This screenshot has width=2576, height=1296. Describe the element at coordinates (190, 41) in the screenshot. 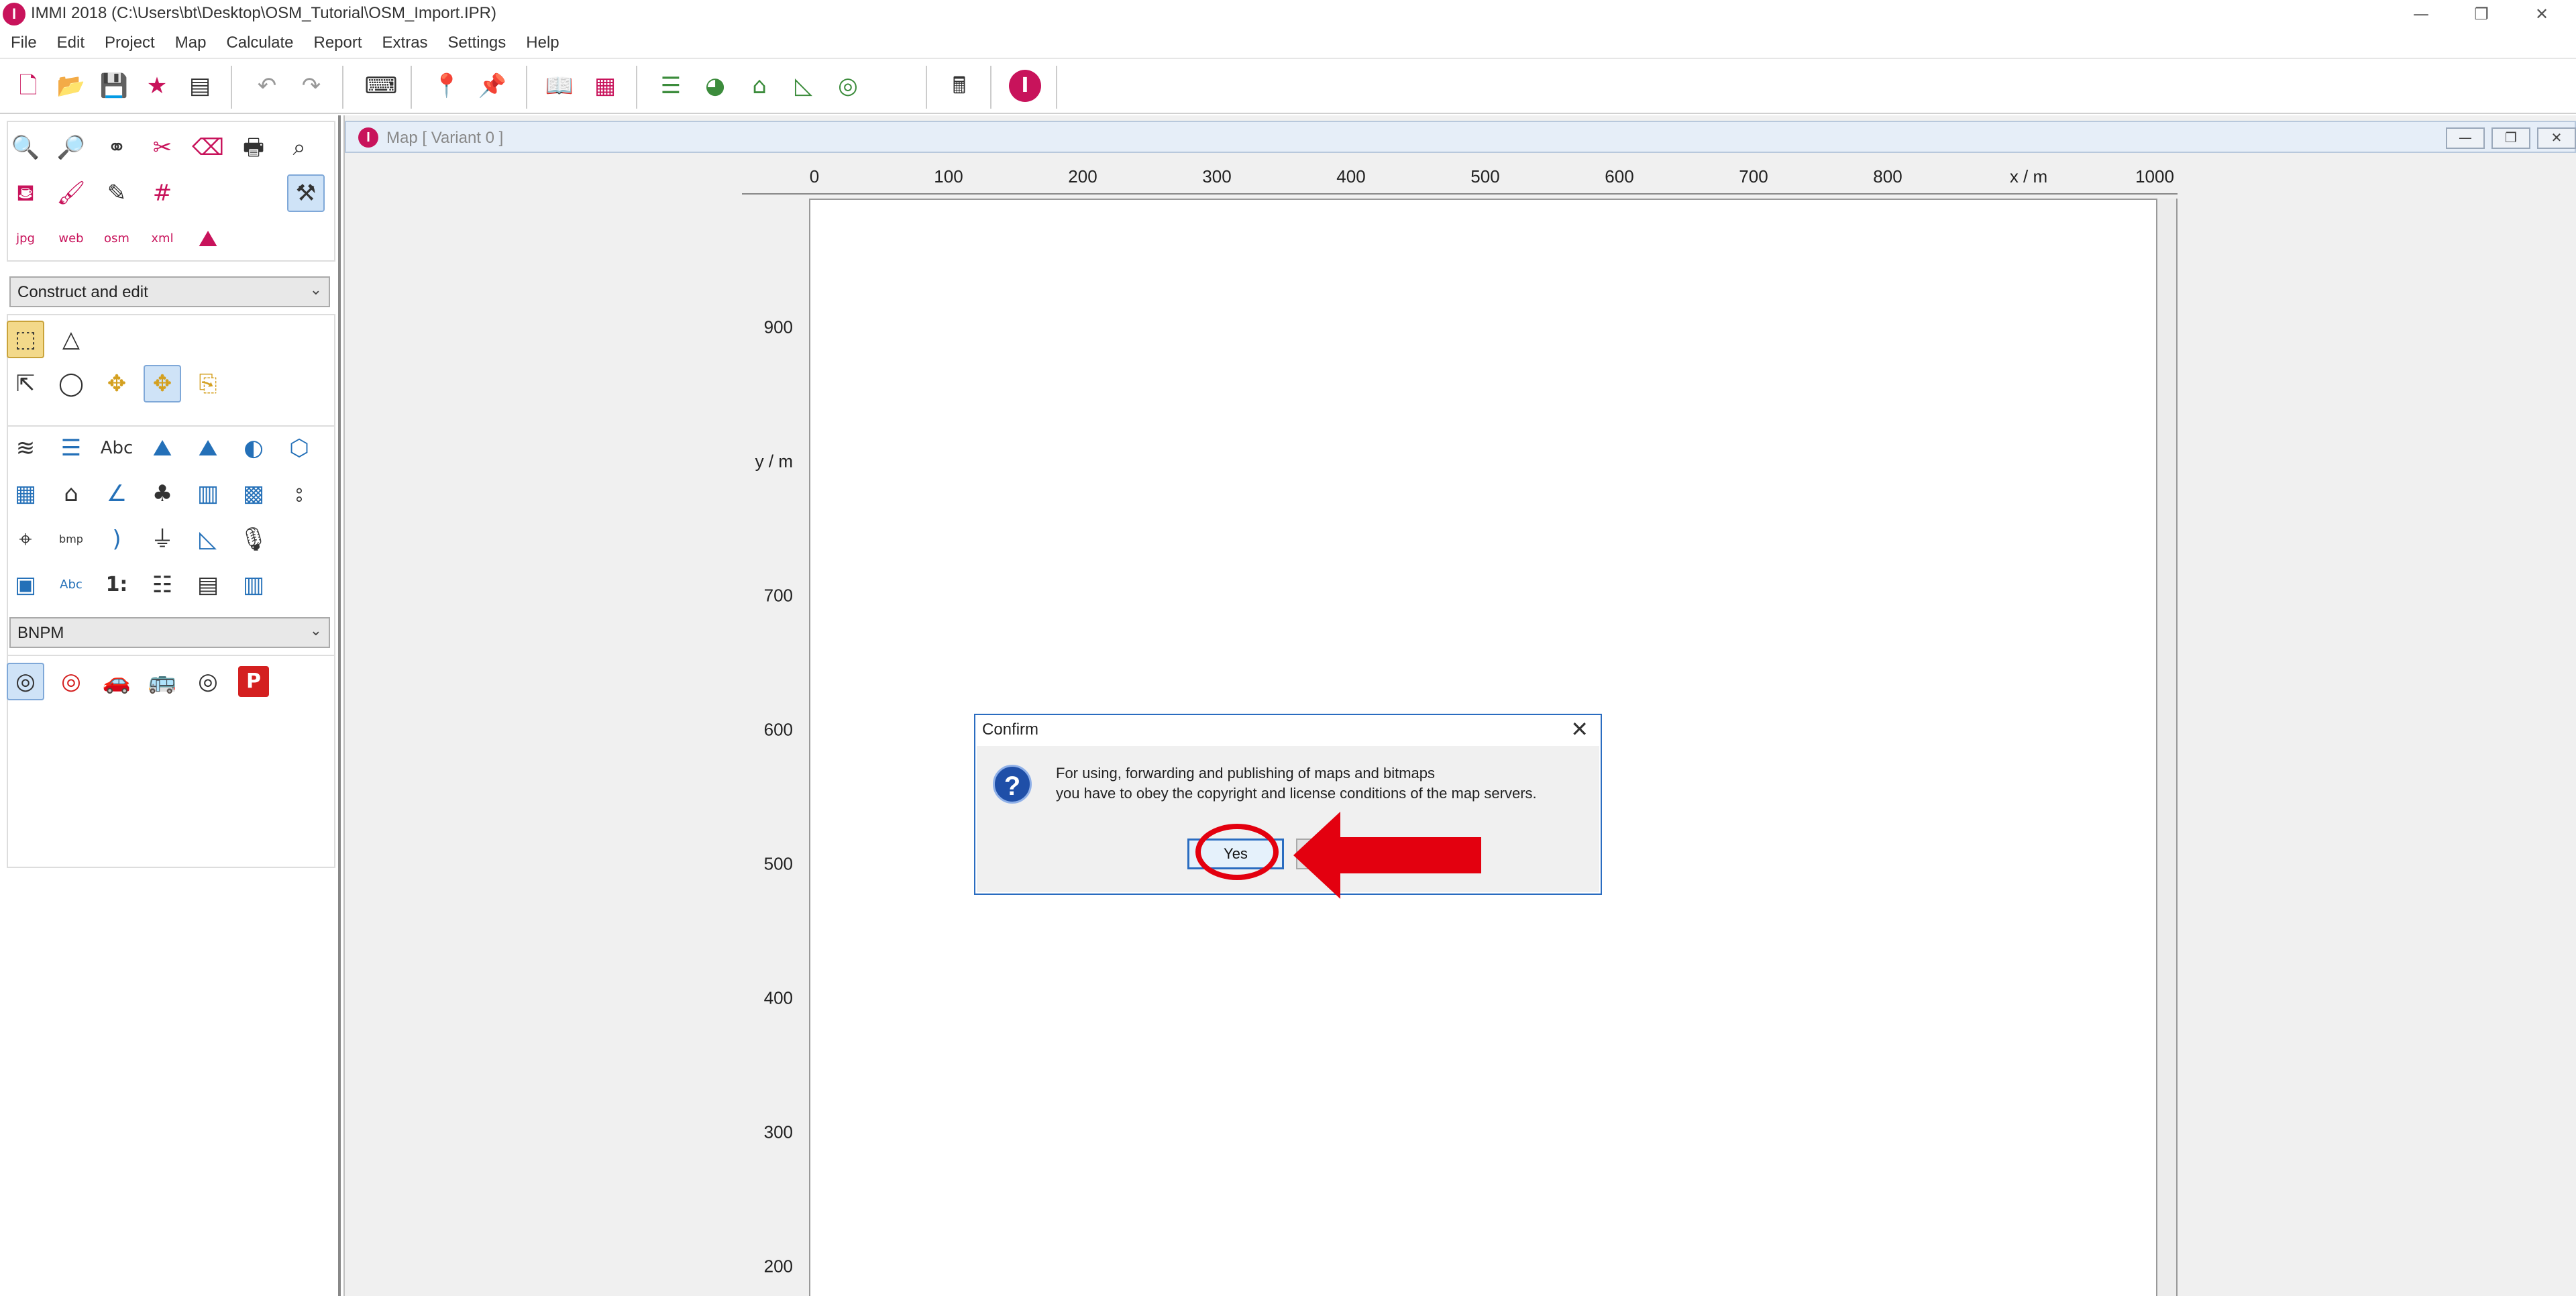

I see `menu-map: Map` at that location.